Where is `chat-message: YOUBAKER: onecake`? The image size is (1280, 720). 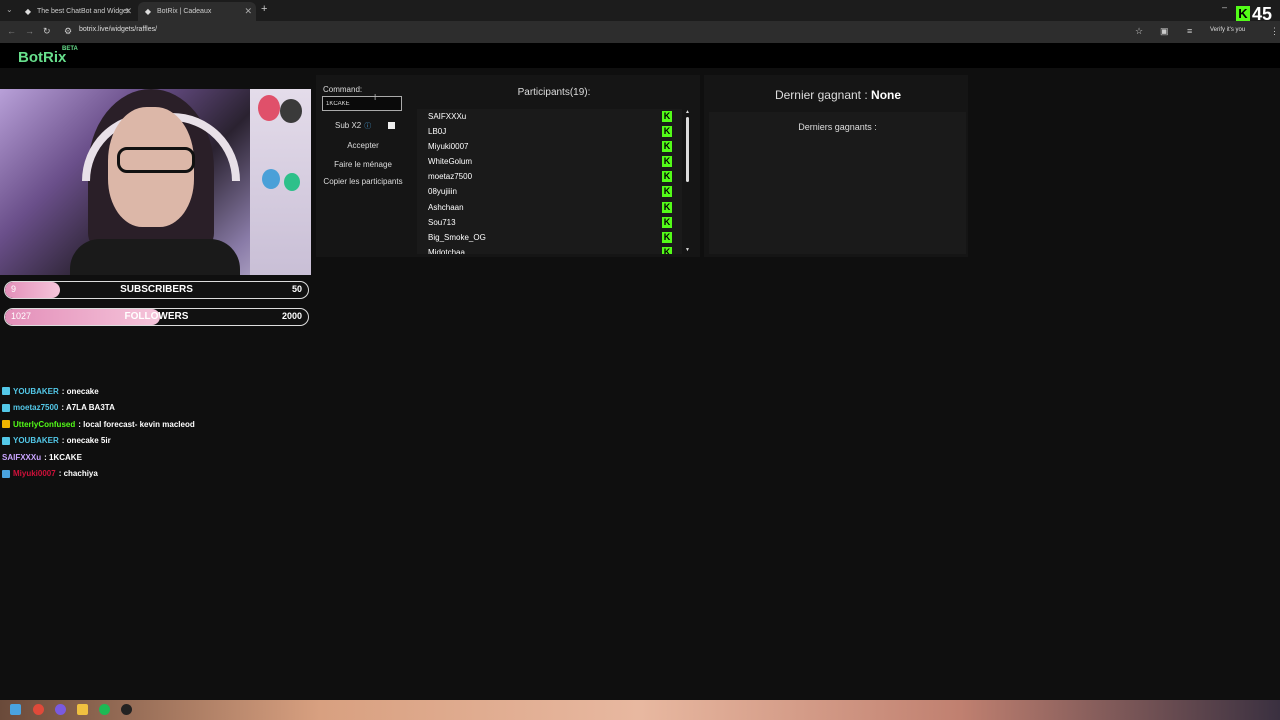
chat-message: YOUBAKER: onecake is located at coordinates (98, 391).